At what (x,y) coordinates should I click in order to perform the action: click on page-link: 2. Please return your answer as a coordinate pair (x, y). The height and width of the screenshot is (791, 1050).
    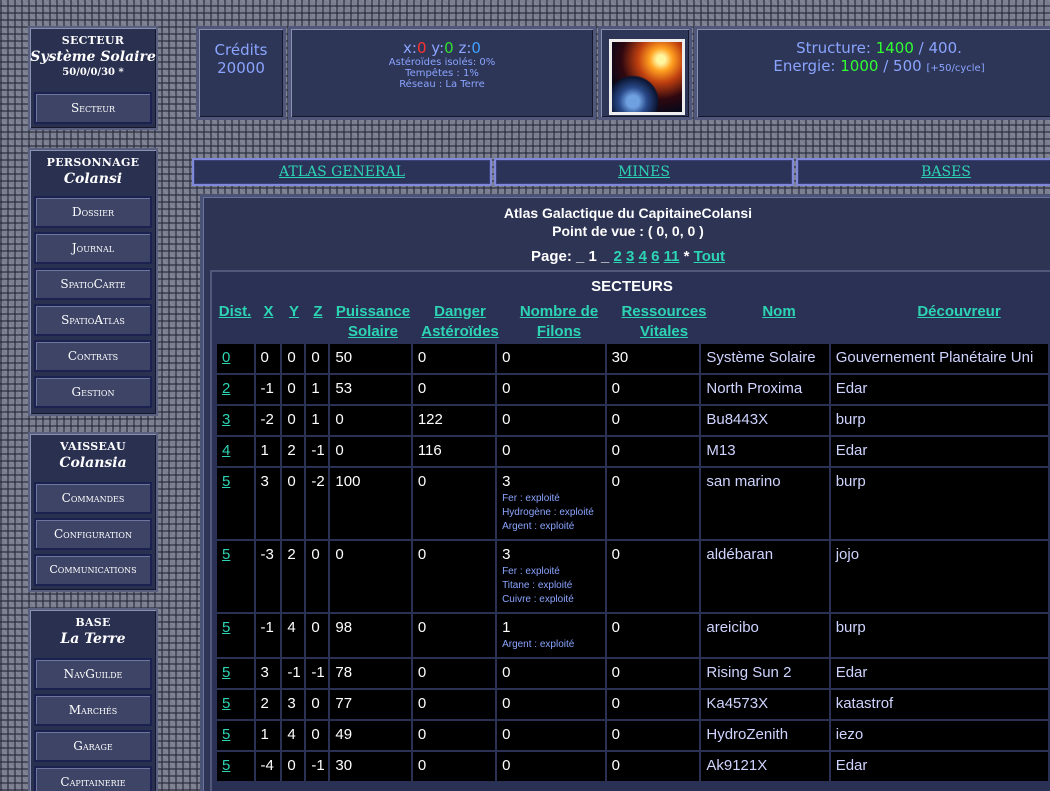
    Looking at the image, I should click on (618, 256).